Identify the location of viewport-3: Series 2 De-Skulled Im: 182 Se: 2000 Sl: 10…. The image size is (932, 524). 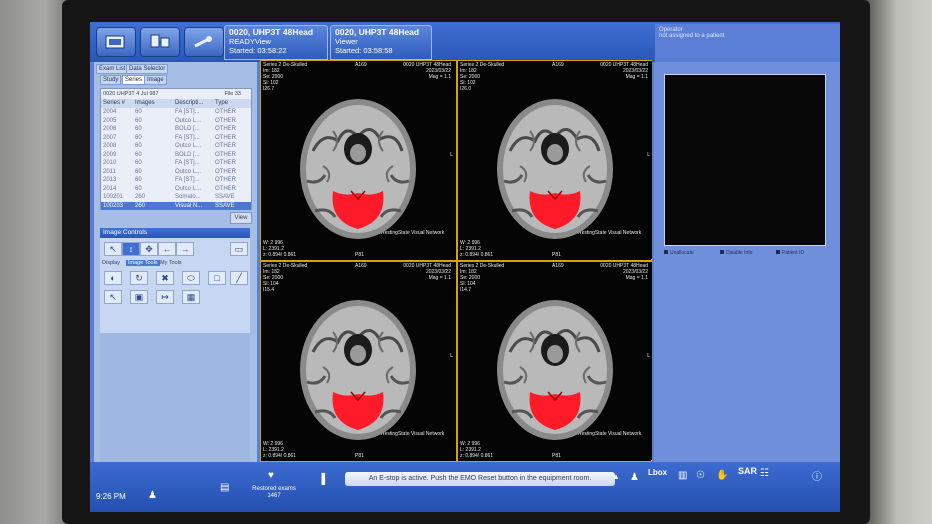
(358, 361).